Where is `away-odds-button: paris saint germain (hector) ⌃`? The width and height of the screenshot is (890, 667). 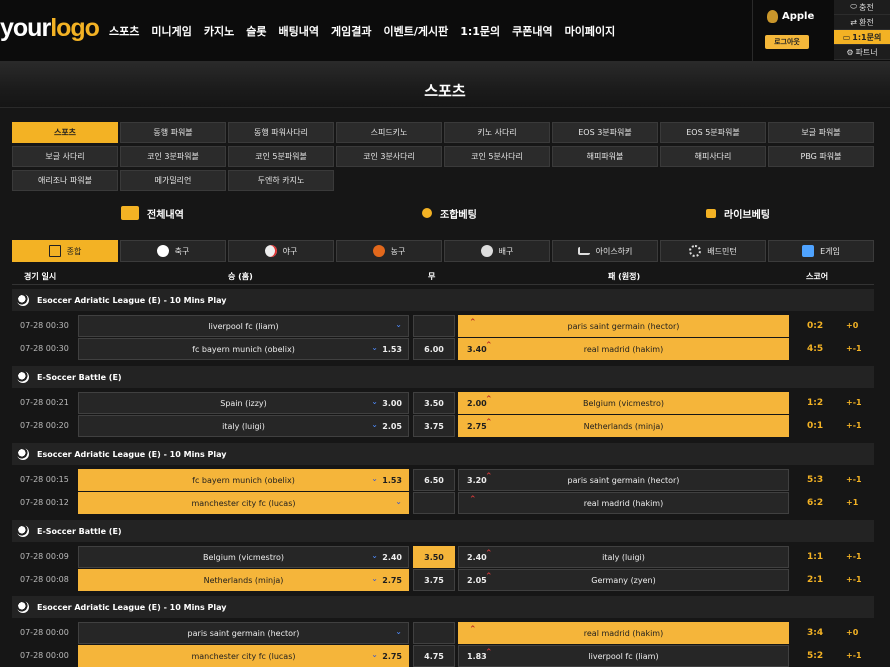 away-odds-button: paris saint germain (hector) ⌃ is located at coordinates (623, 326).